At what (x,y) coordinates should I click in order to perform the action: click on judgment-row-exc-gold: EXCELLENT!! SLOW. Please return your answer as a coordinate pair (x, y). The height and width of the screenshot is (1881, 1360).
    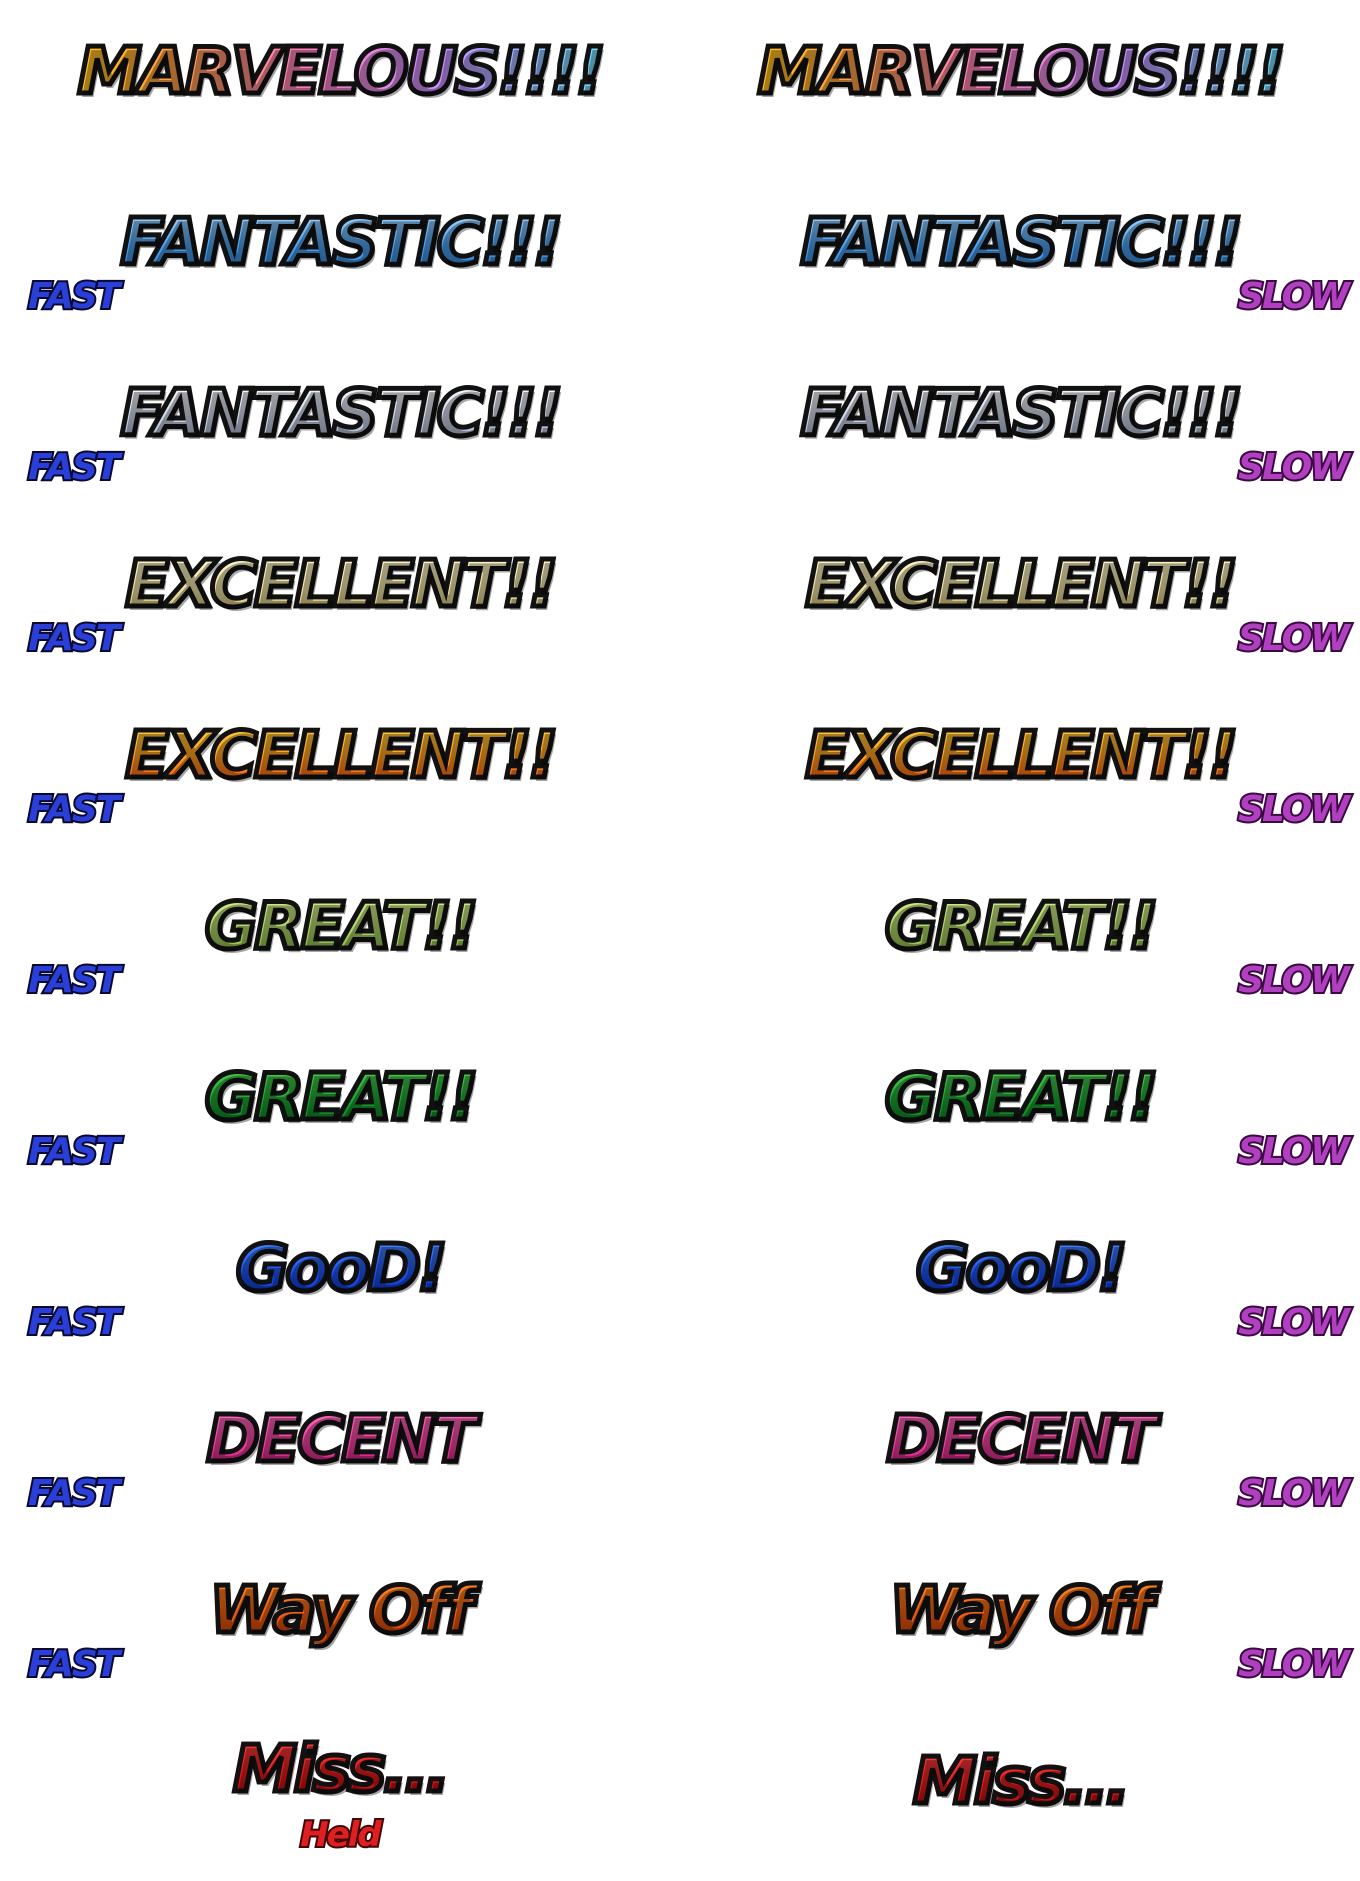
    Looking at the image, I should click on (1020, 769).